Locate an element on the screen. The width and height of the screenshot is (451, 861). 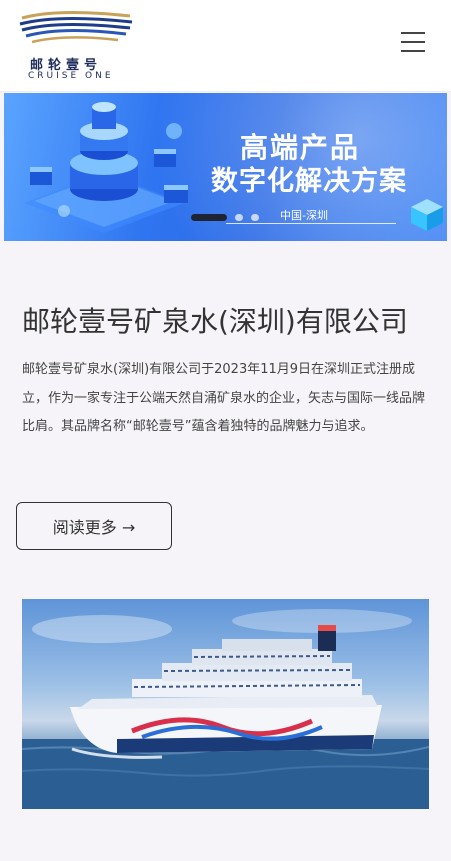
banner-location: 中国-深圳 is located at coordinates (304, 215).